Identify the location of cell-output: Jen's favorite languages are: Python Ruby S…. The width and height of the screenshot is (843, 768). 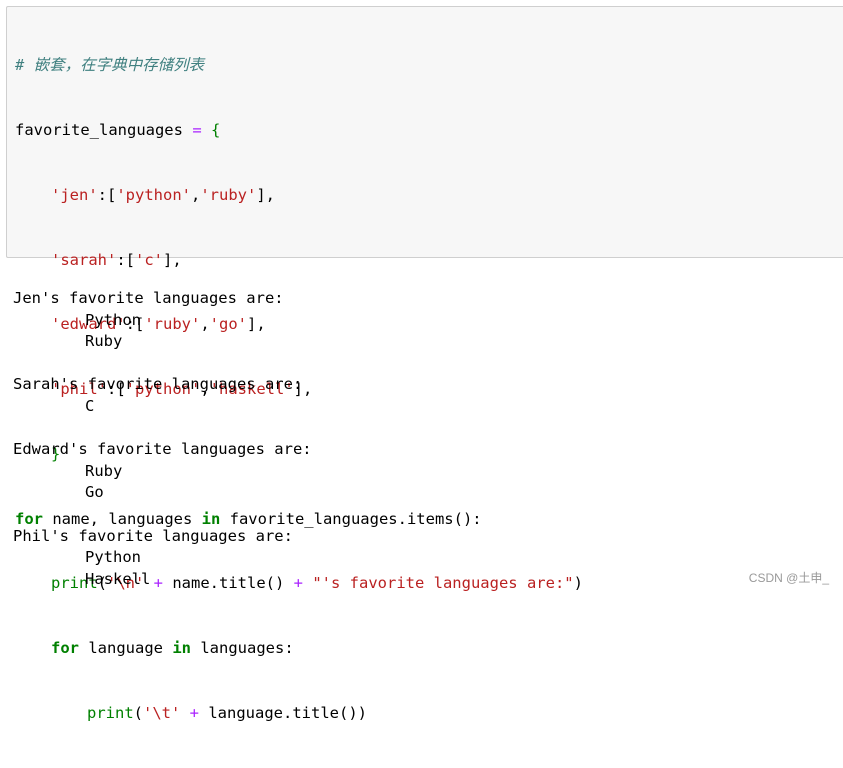
(162, 439).